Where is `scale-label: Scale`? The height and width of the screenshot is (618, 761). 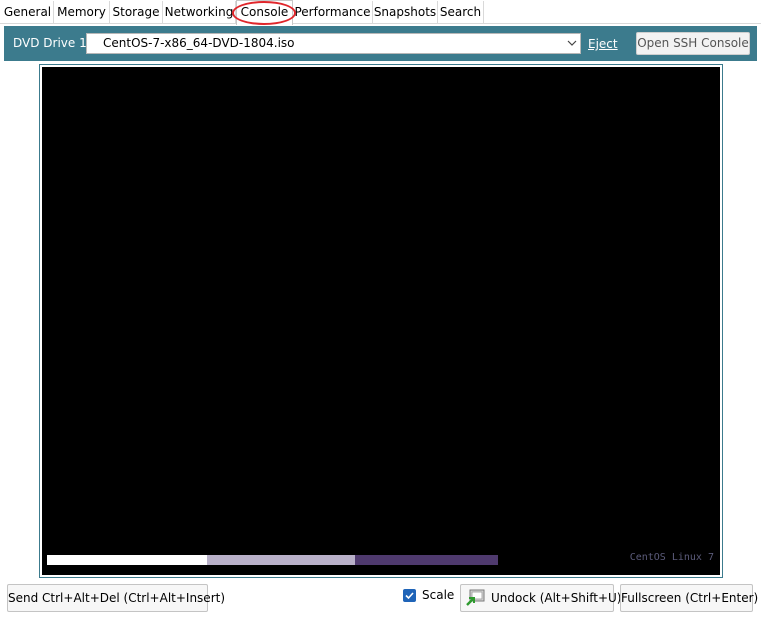 scale-label: Scale is located at coordinates (438, 595).